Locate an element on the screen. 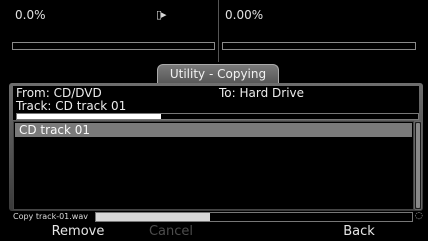 The image size is (428, 241). status-progress-bar is located at coordinates (254, 217).